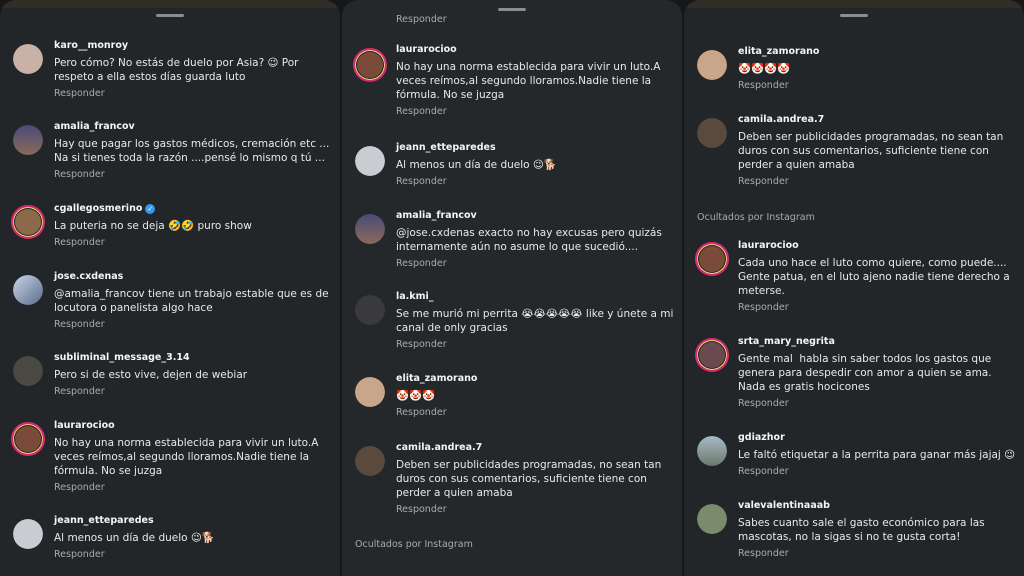 The height and width of the screenshot is (576, 1024). I want to click on username: valevalentinaaab, so click(879, 506).